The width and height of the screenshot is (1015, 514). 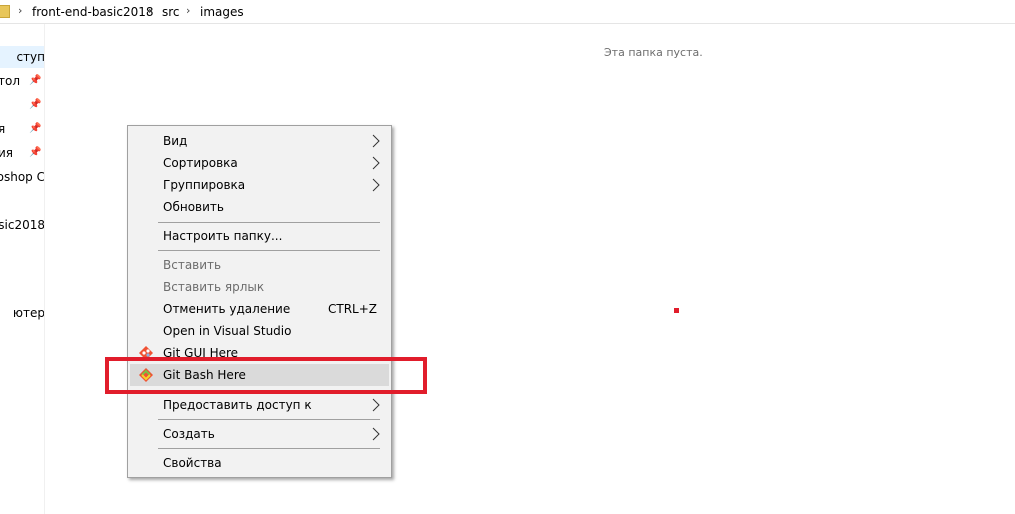 I want to click on address-bar: › front-end-basic2018 › src › images, so click(x=507, y=12).